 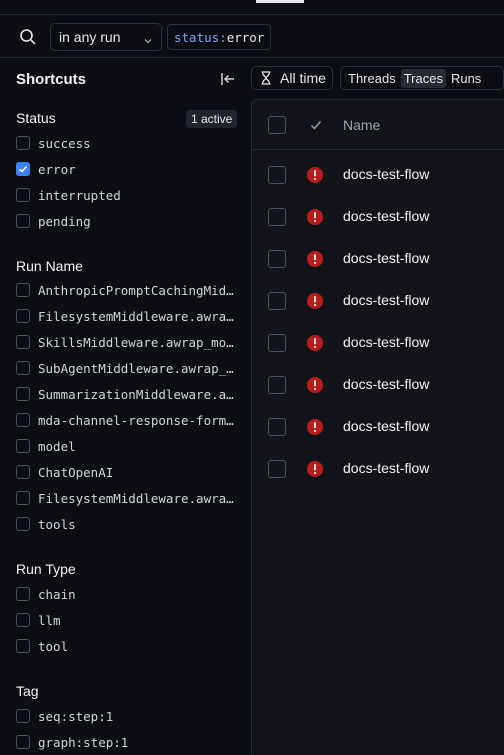 What do you see at coordinates (127, 472) in the screenshot?
I see `run-name-option: ChatOpenAI` at bounding box center [127, 472].